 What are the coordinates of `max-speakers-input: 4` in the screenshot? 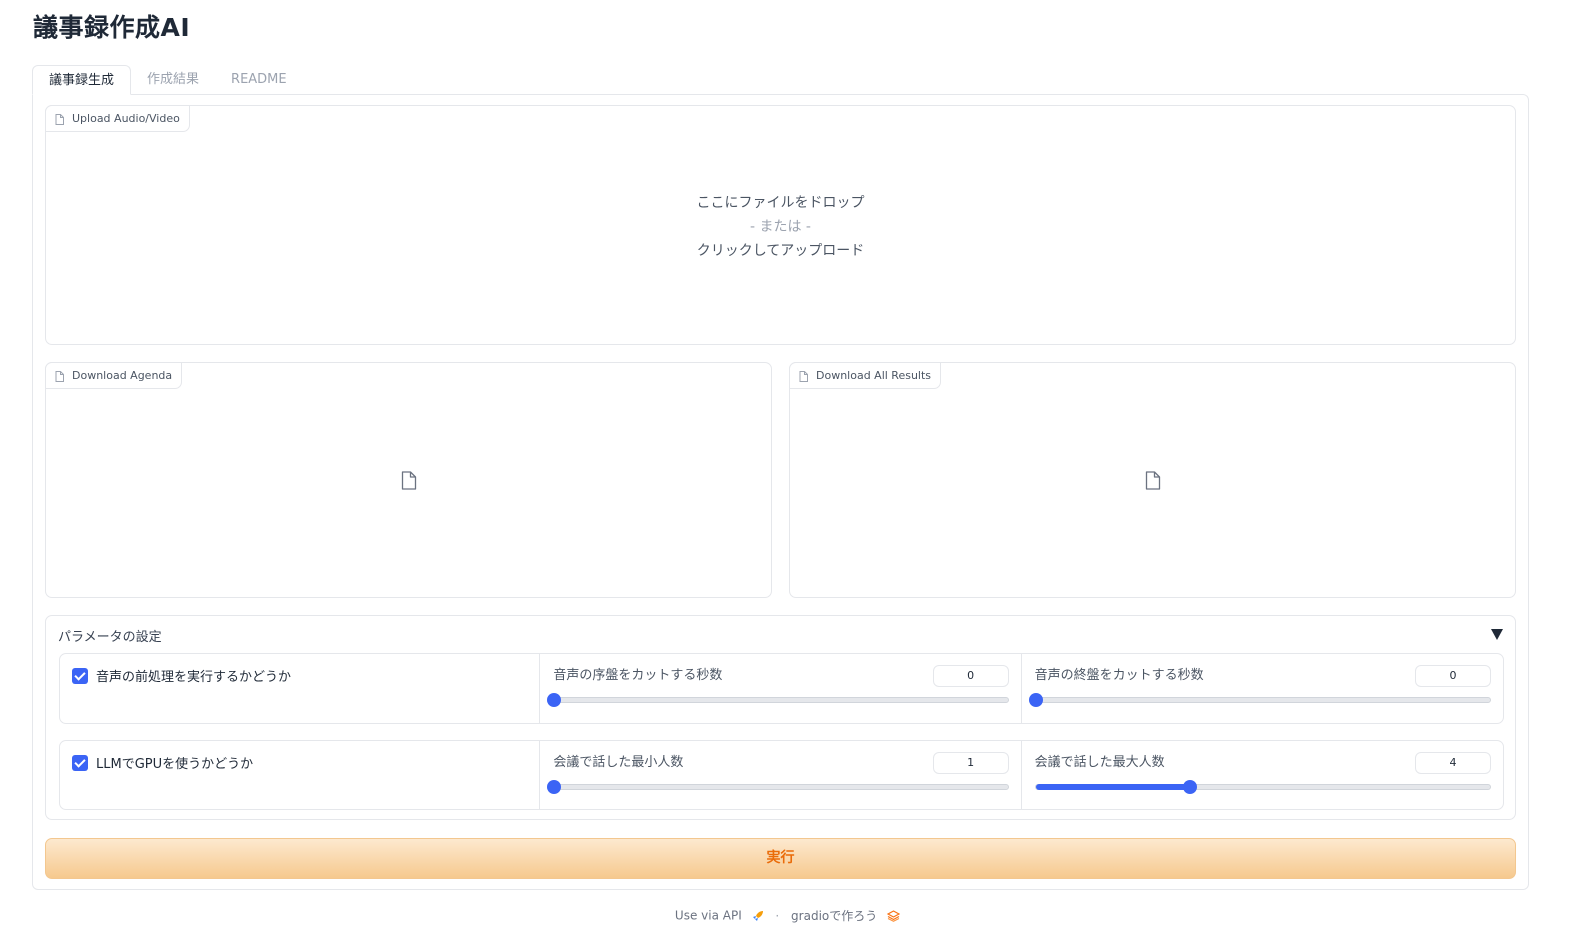 It's located at (1452, 763).